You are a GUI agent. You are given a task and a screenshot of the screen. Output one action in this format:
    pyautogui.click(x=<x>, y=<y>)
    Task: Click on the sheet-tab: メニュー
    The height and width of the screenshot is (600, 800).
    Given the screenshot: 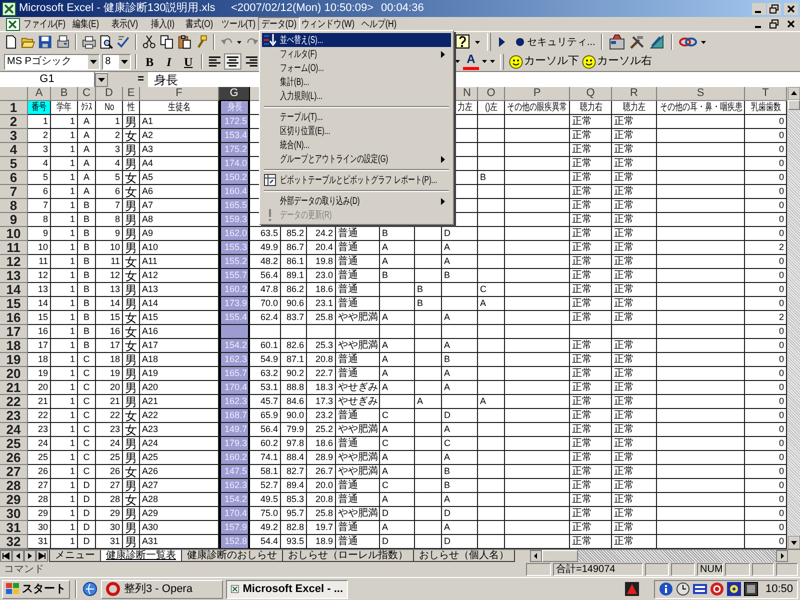 What is the action you would take?
    pyautogui.click(x=75, y=556)
    